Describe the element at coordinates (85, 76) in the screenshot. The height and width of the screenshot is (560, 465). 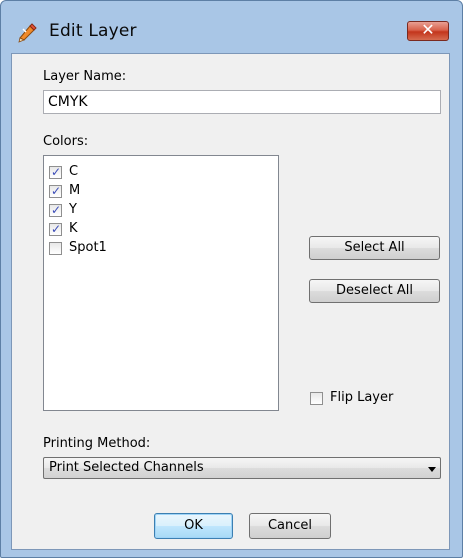
I see `layer-name-label: Layer Name:` at that location.